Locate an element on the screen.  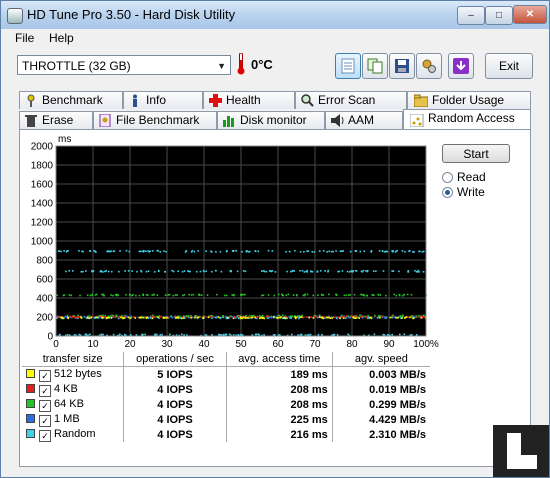
drive-select: THROTTLE (32 GB) ▼ is located at coordinates (124, 65).